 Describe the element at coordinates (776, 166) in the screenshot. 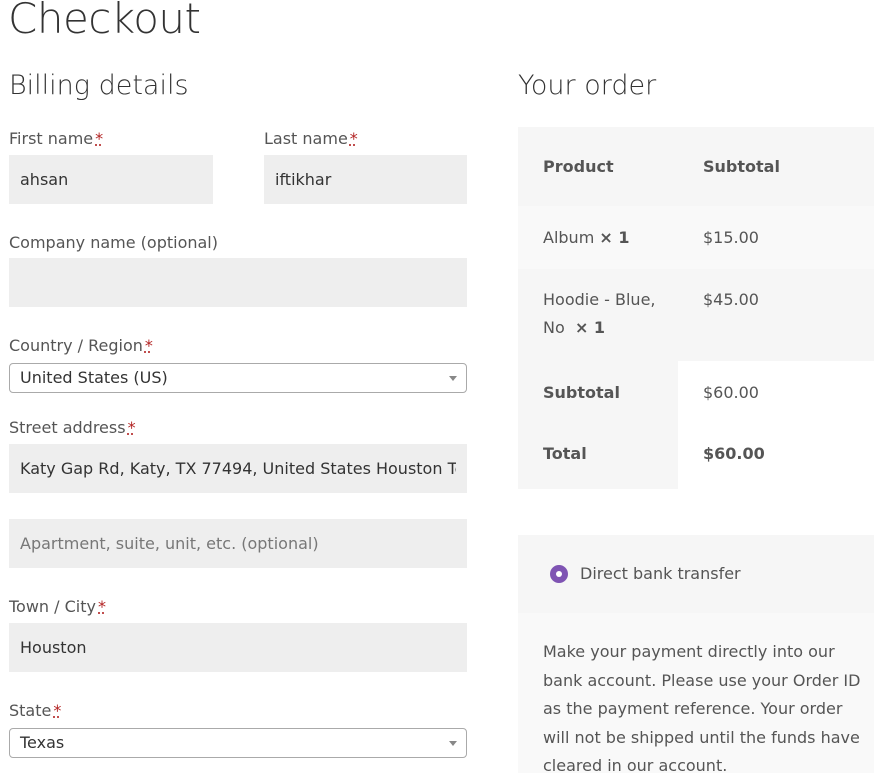

I see `order-header-subtotal: Subtotal` at that location.